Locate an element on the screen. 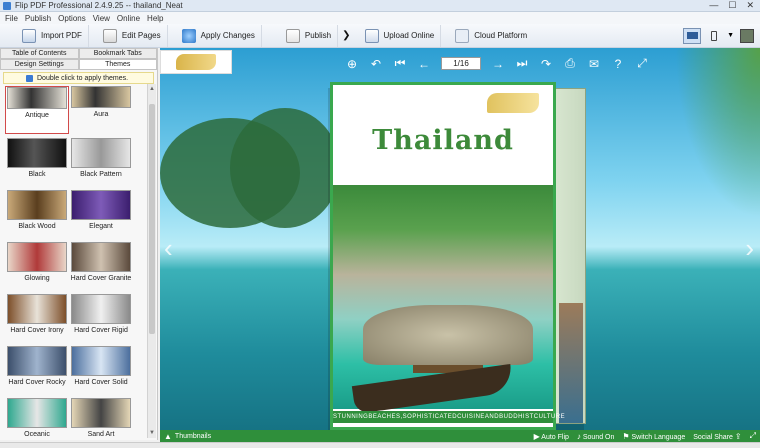  publish-label: Publish is located at coordinates (318, 35).